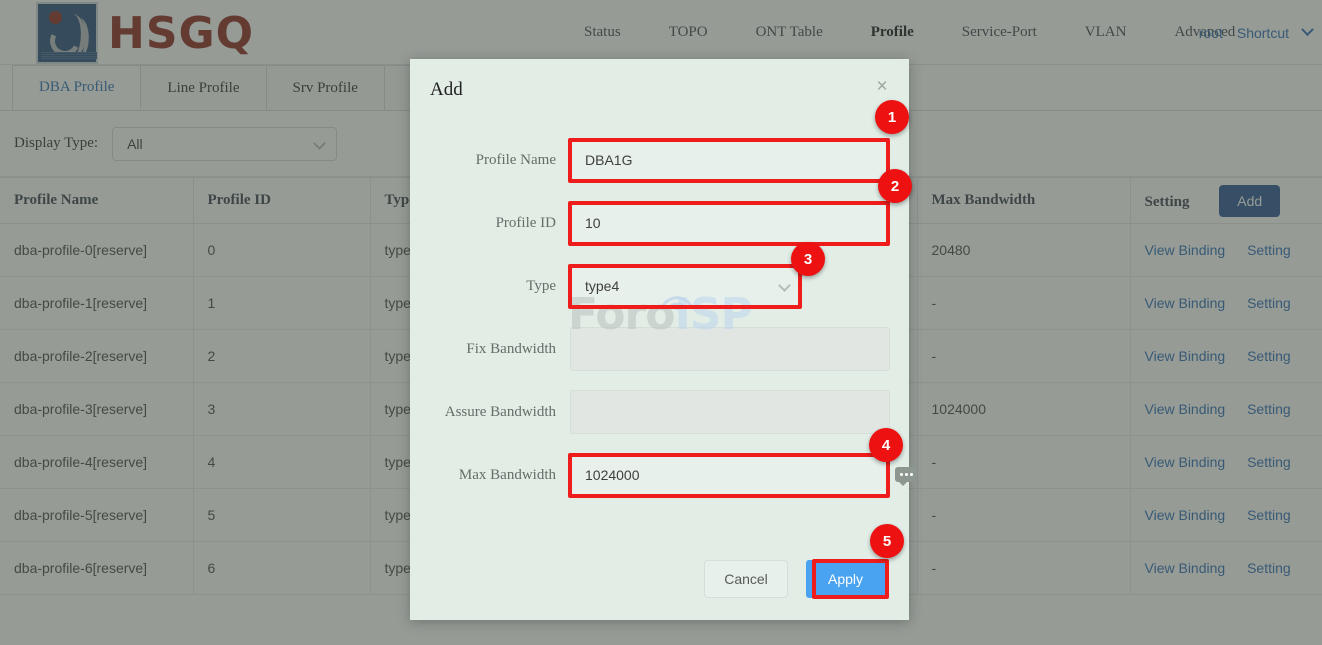 This screenshot has height=645, width=1322. Describe the element at coordinates (541, 285) in the screenshot. I see `type-label: Type` at that location.